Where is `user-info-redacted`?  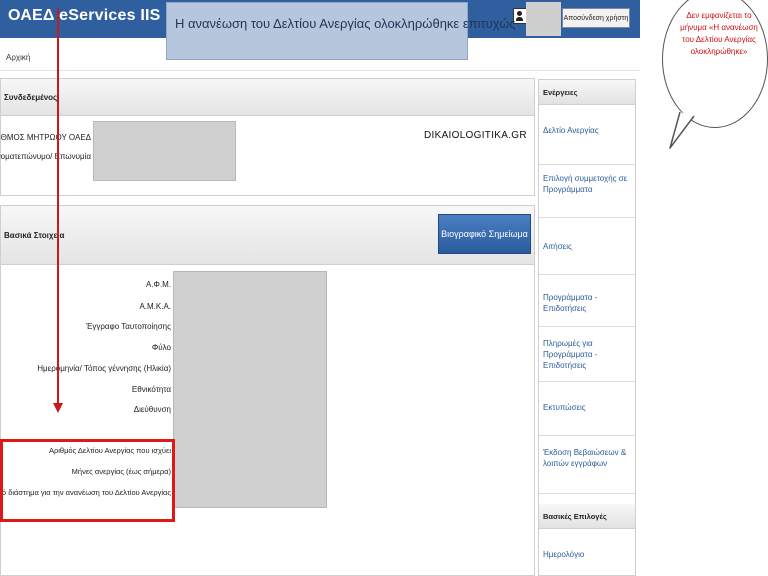 user-info-redacted is located at coordinates (164, 151).